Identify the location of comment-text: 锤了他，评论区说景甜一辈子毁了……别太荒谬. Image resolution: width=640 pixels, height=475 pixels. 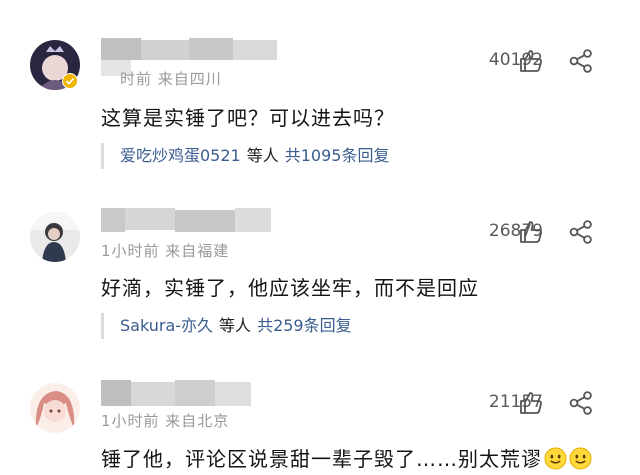
(346, 457).